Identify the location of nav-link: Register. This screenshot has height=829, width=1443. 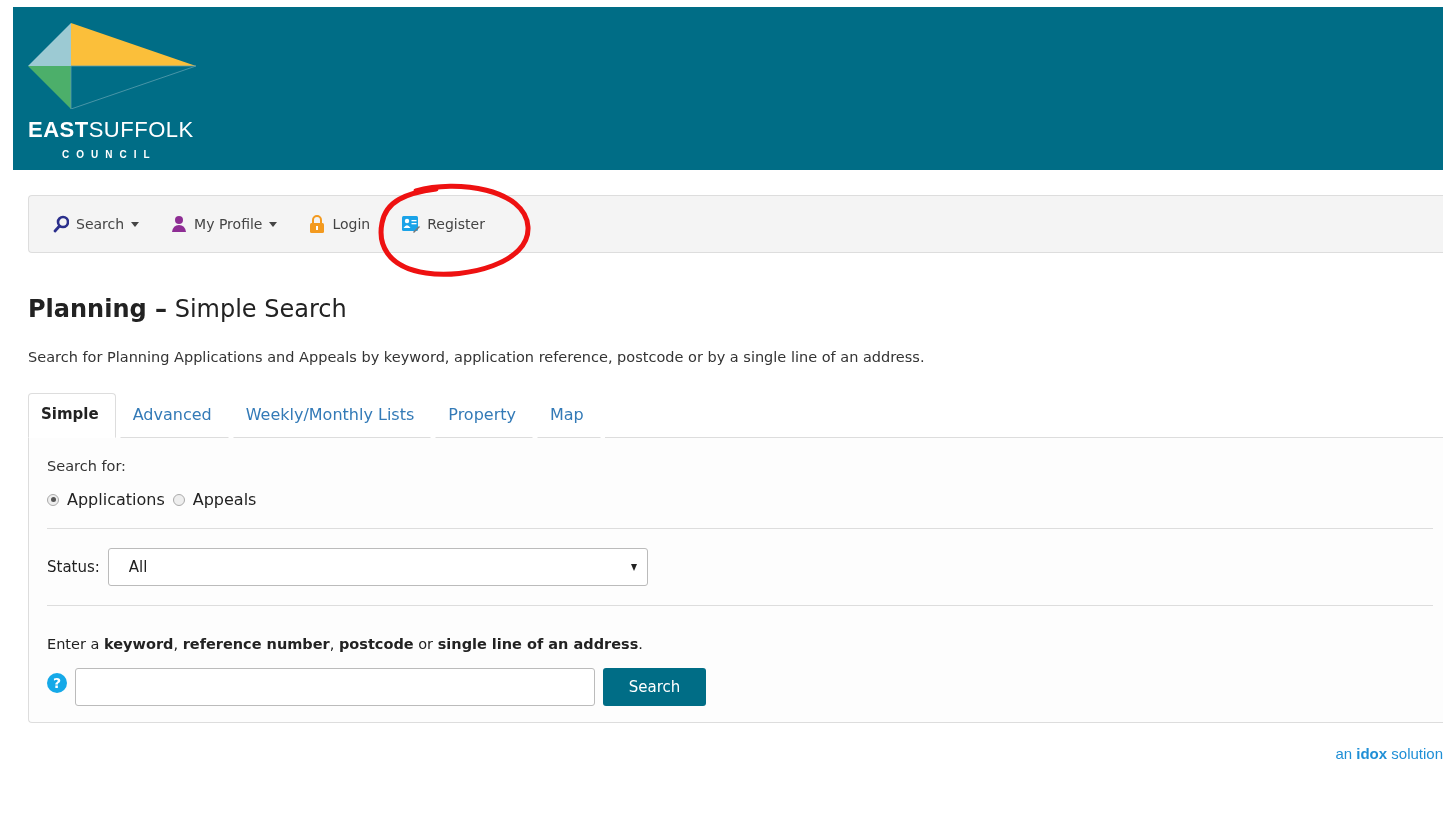
(451, 224).